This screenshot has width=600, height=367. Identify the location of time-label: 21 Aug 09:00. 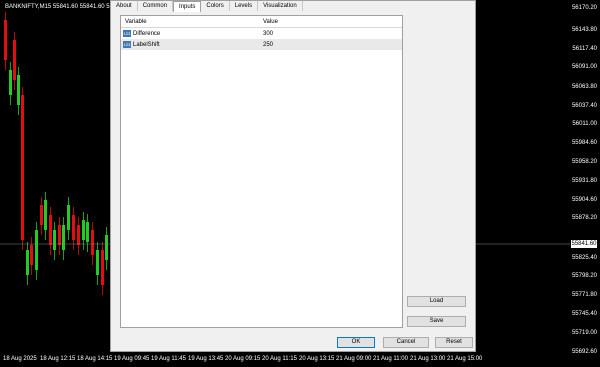
(354, 359).